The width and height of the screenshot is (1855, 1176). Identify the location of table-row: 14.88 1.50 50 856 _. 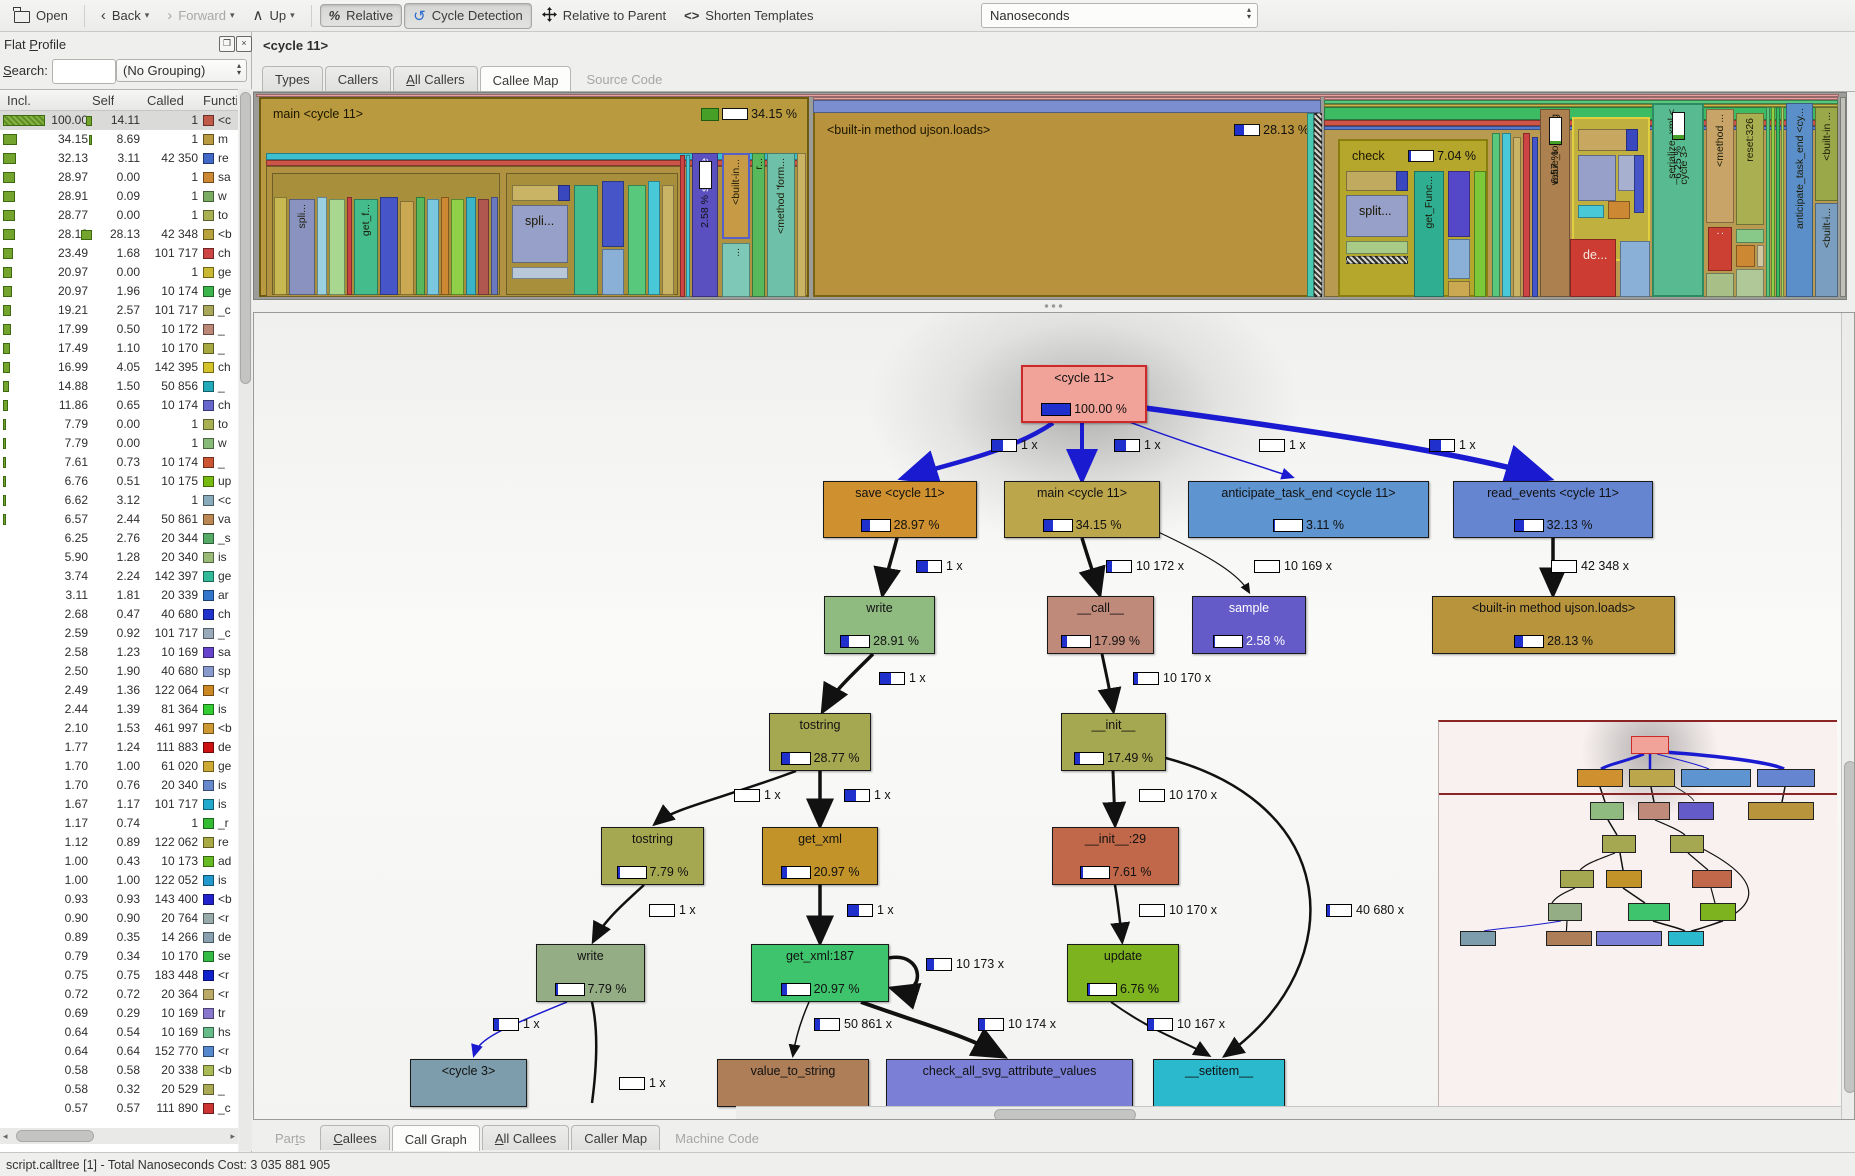
(119, 386).